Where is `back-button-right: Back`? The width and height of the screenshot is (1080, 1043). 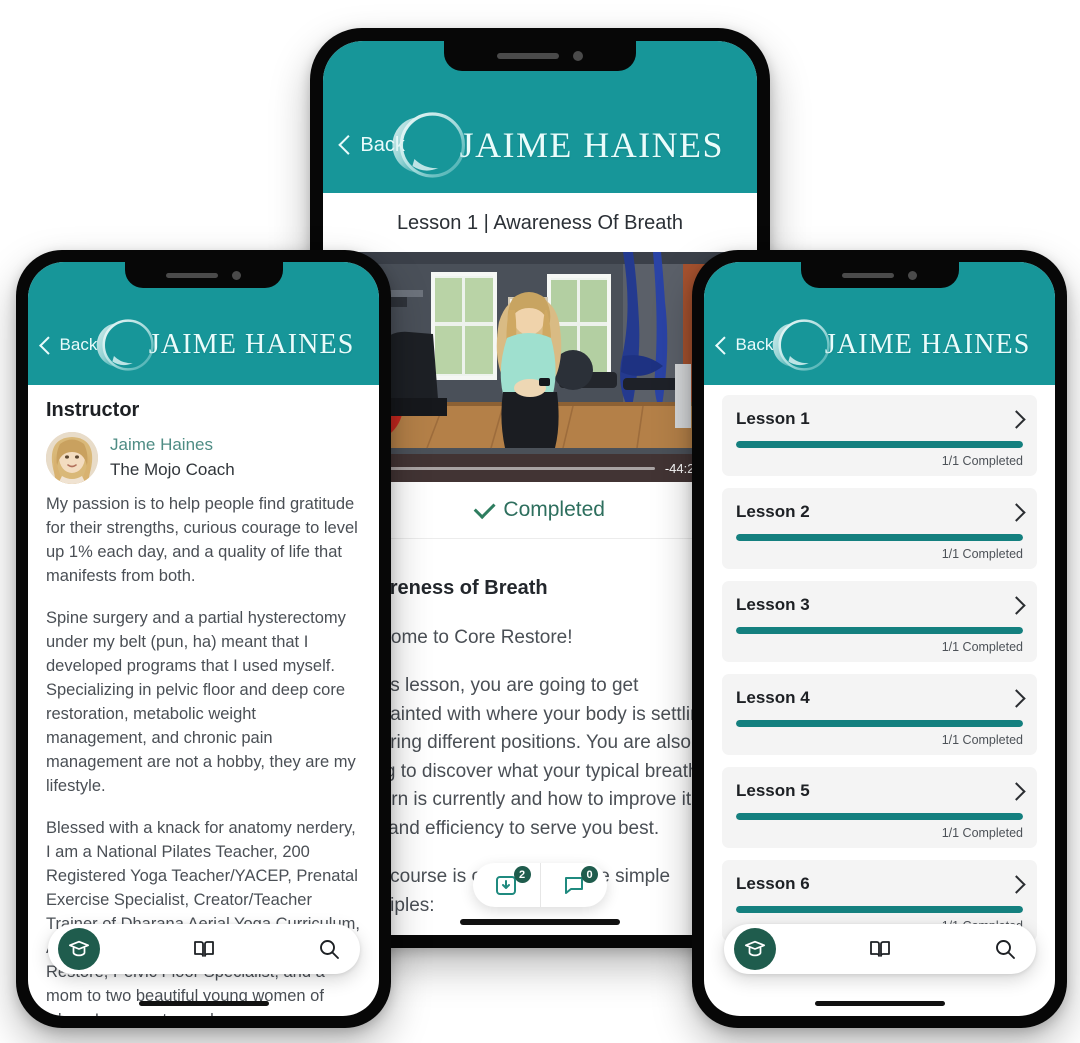 back-button-right: Back is located at coordinates (744, 345).